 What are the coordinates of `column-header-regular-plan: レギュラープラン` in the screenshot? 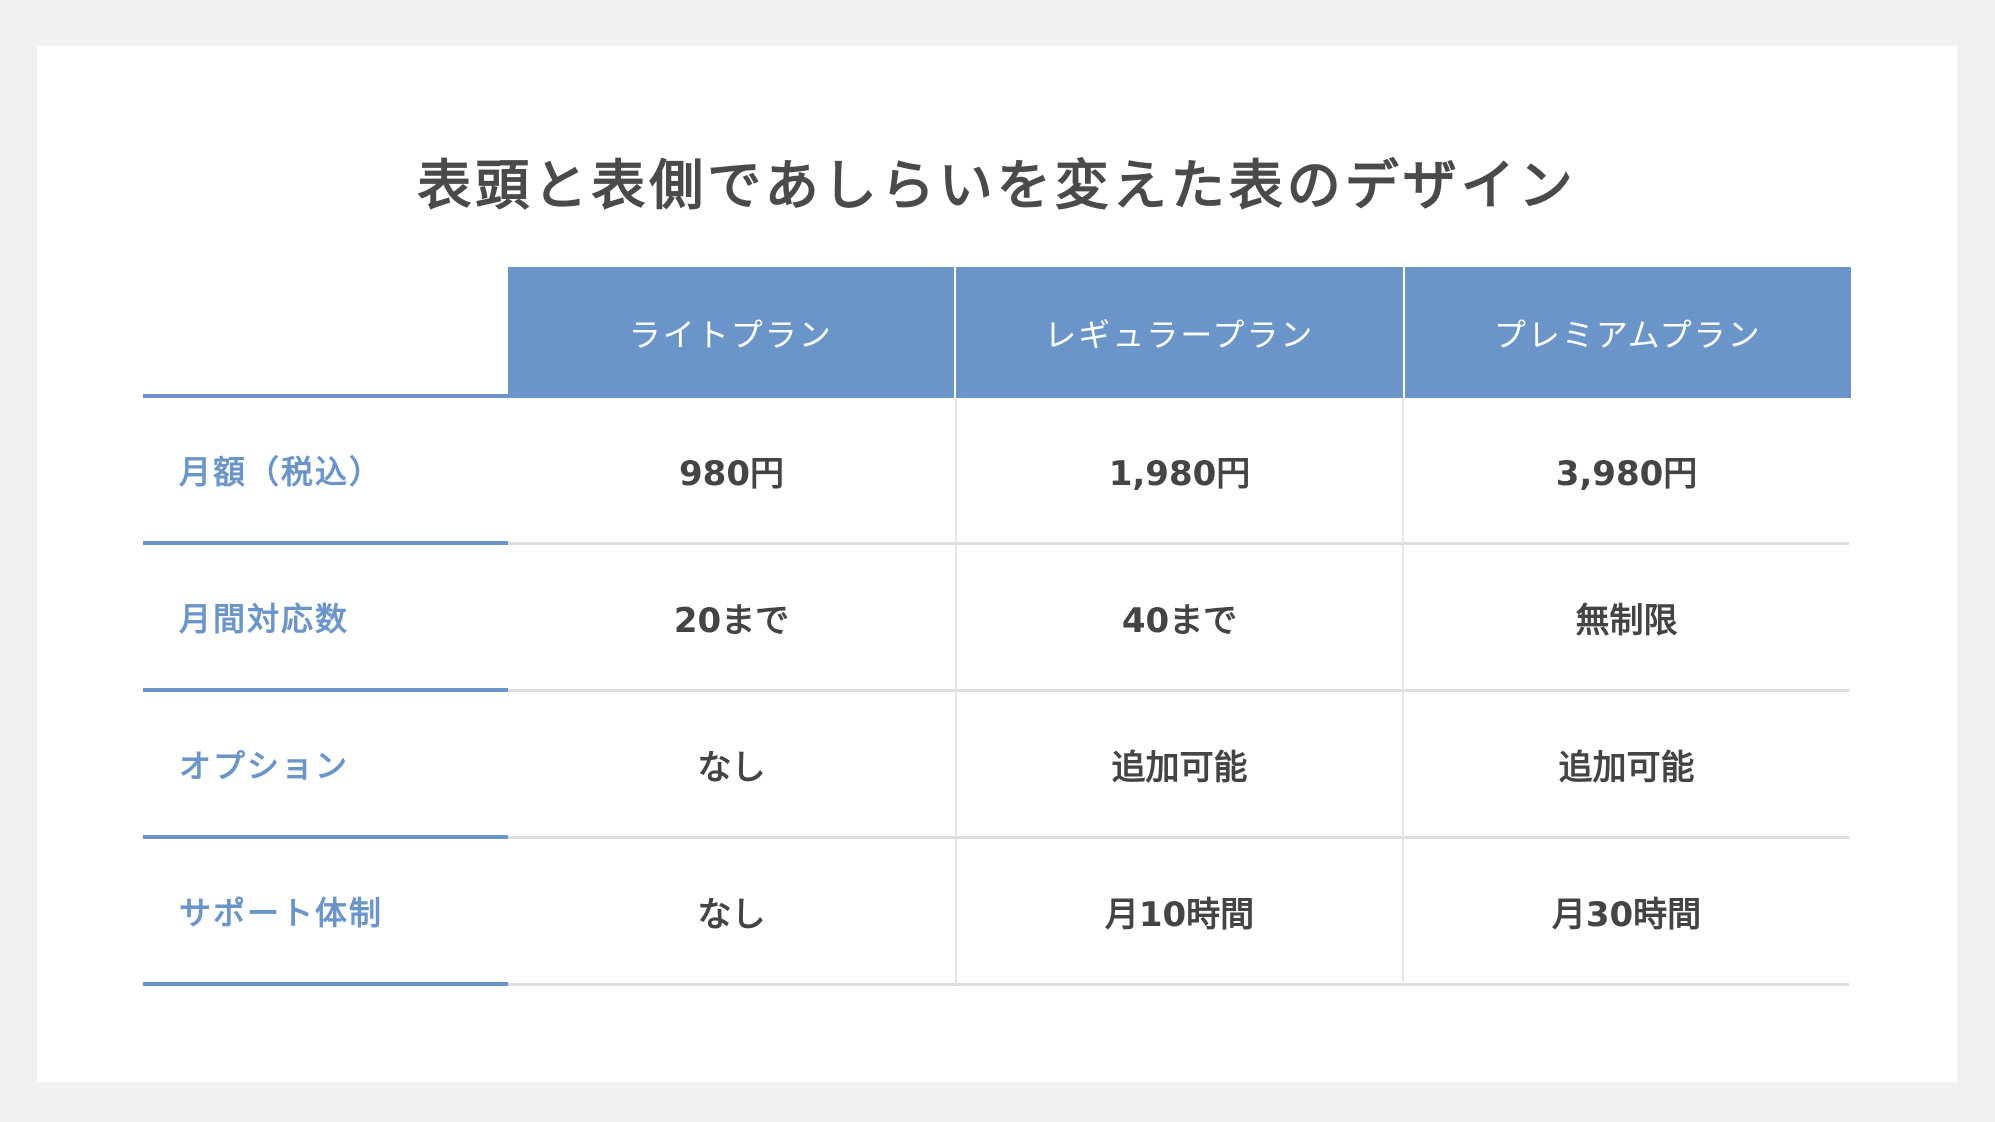 It's located at (1178, 332).